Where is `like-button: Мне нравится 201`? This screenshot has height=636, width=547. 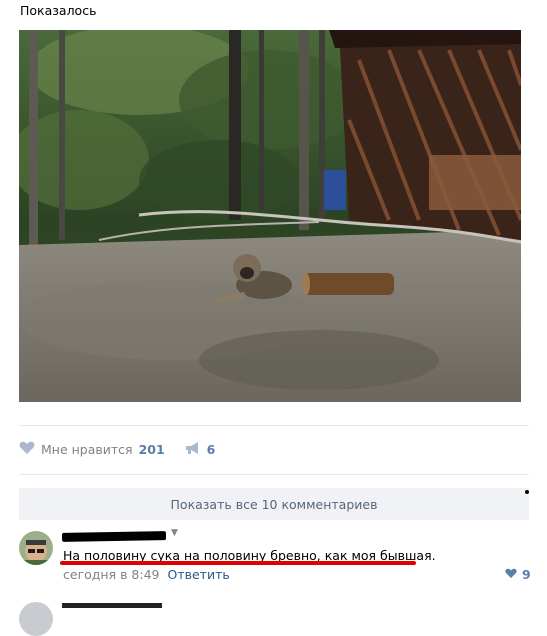 like-button: Мне нравится 201 is located at coordinates (92, 449).